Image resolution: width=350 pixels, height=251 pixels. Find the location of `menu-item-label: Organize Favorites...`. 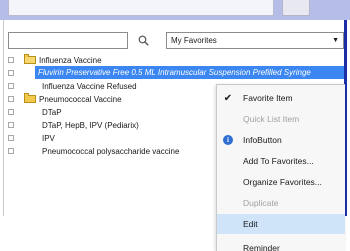

menu-item-label: Organize Favorites... is located at coordinates (282, 182).